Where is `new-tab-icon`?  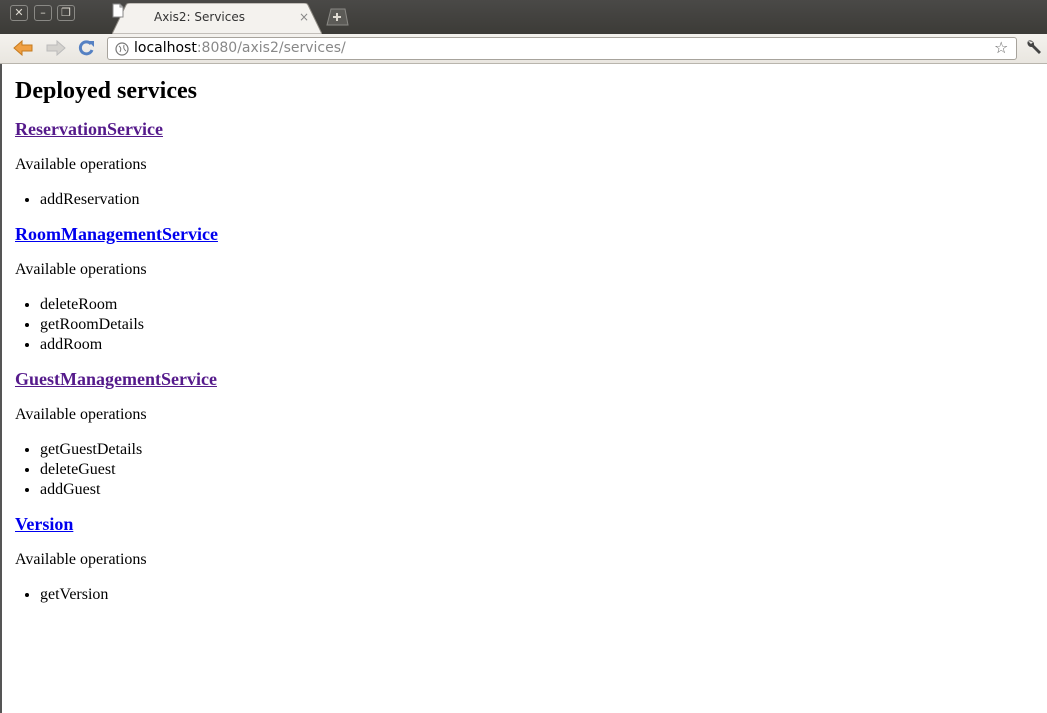
new-tab-icon is located at coordinates (336, 17).